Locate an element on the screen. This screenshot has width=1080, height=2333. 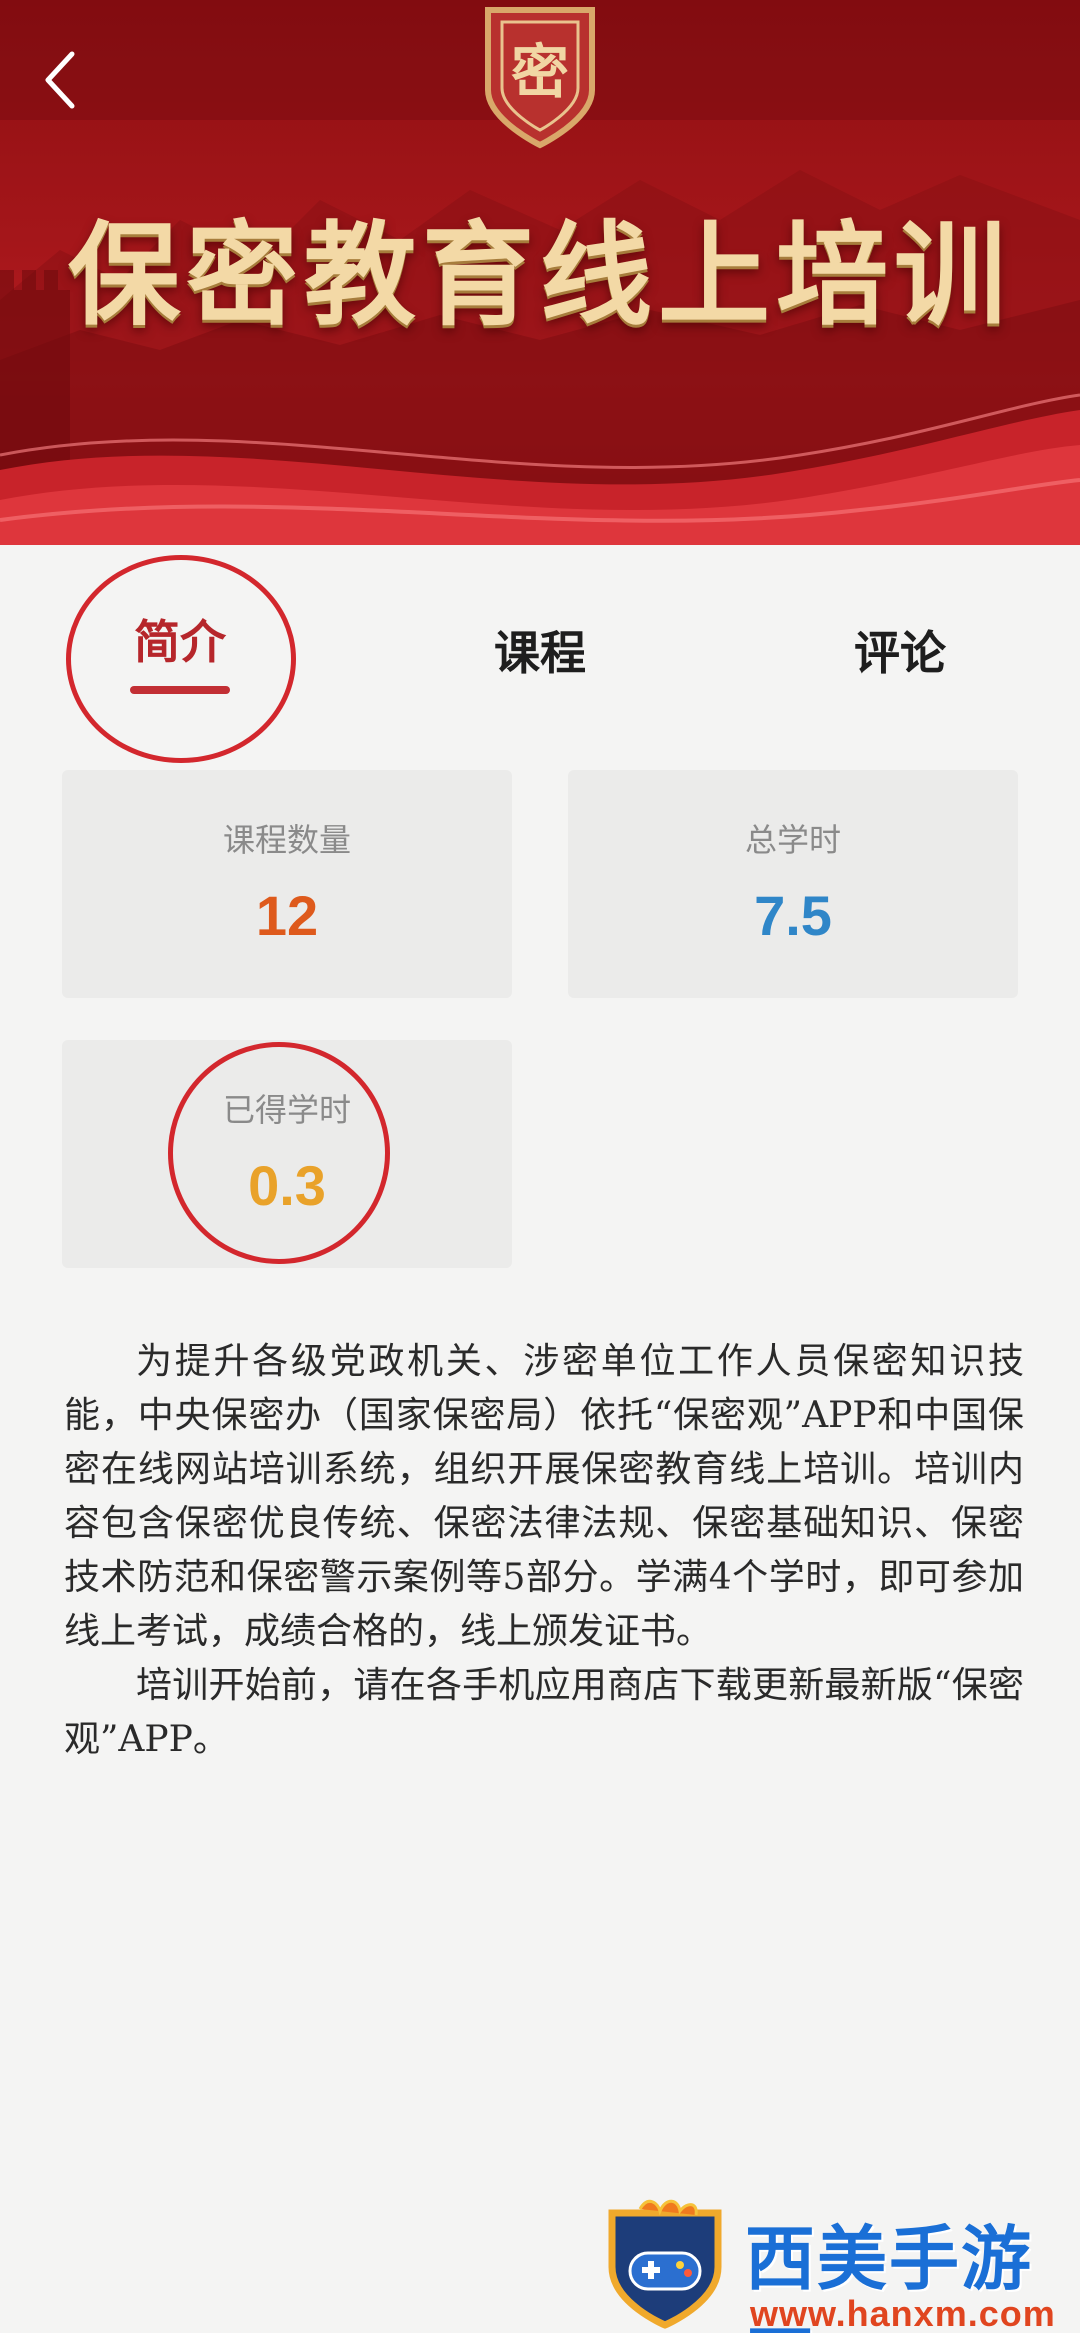
tab-courses: 课程 is located at coordinates (540, 650).